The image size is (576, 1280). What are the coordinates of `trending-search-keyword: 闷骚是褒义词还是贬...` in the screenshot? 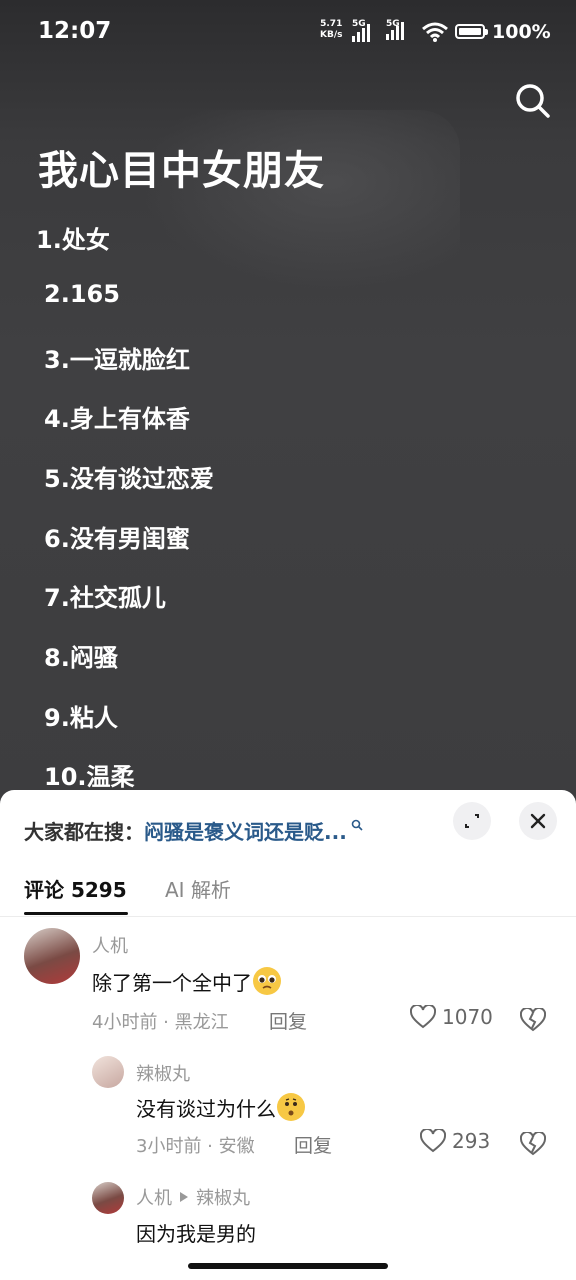 It's located at (245, 832).